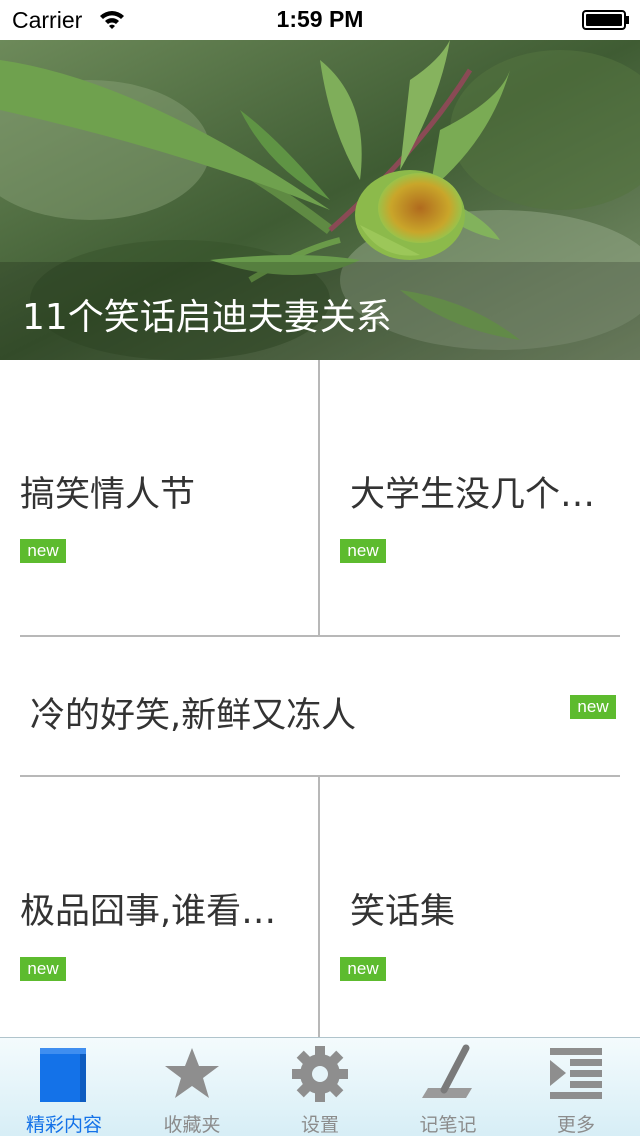  I want to click on status-time: 1:59 PM, so click(320, 19).